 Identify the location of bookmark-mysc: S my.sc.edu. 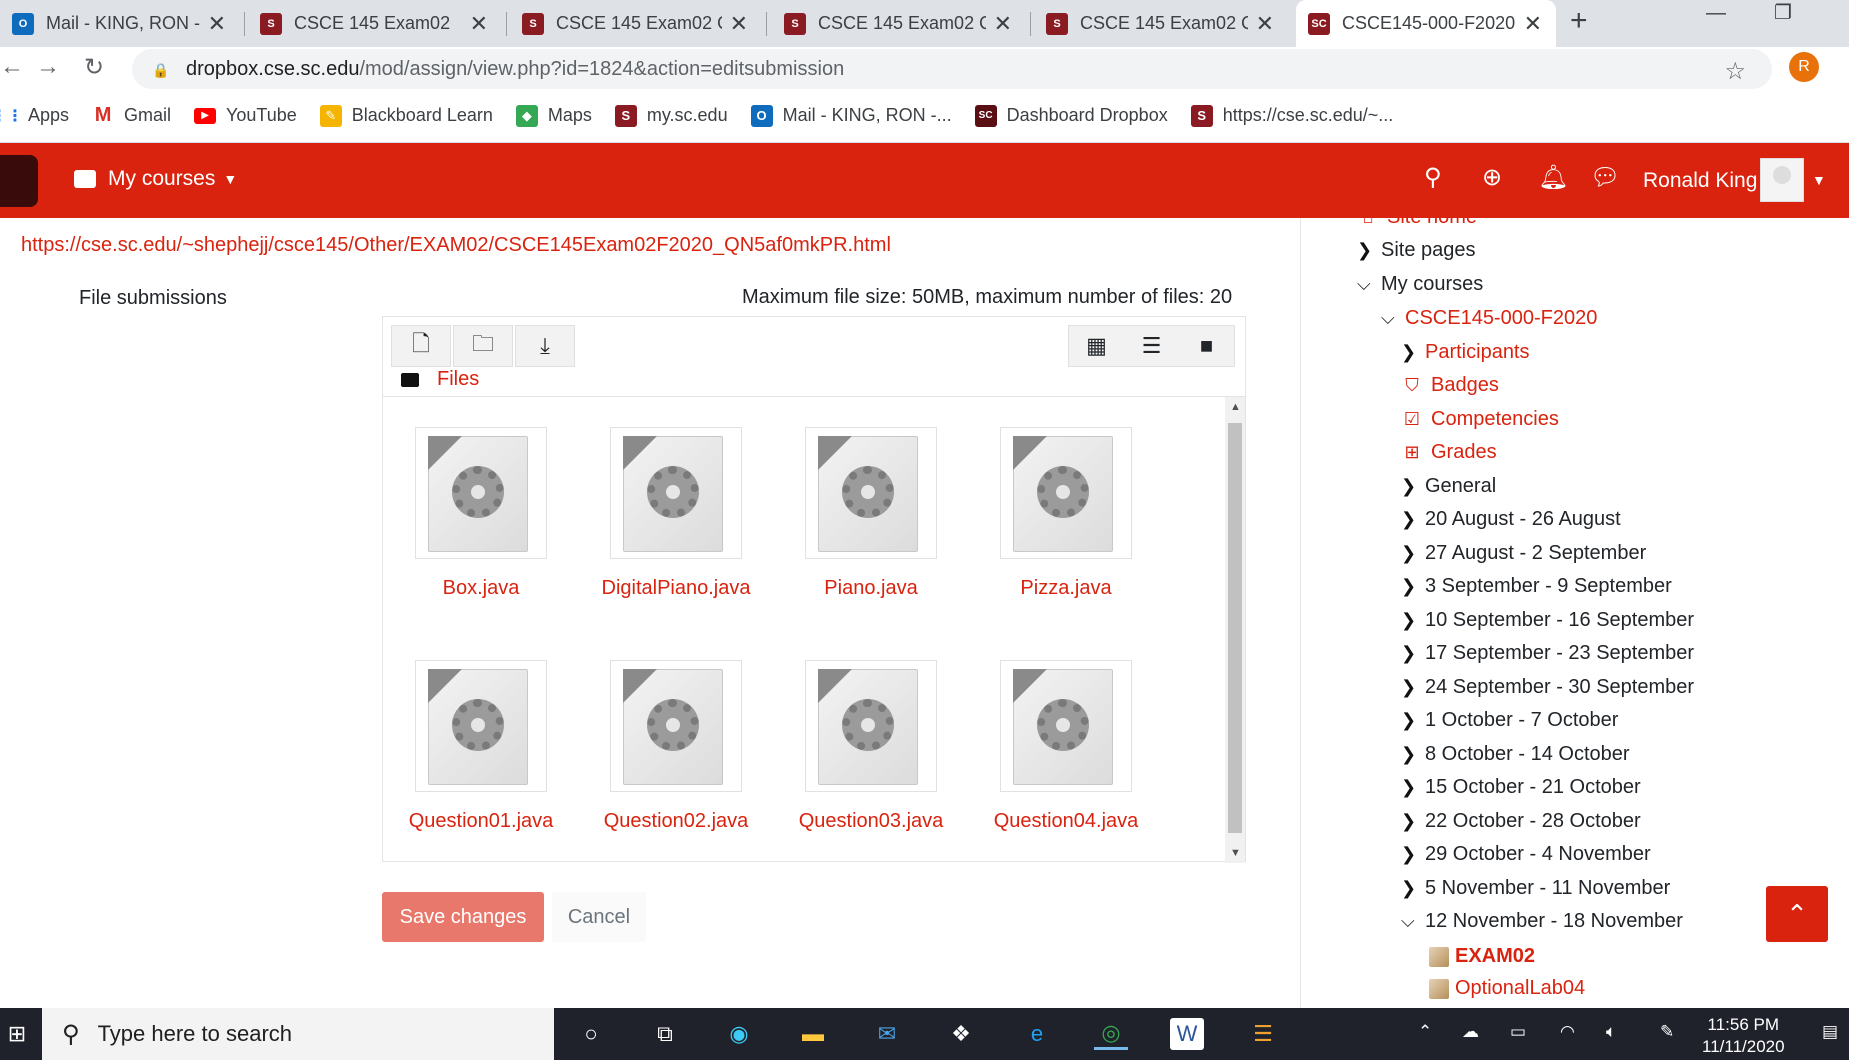
(671, 115).